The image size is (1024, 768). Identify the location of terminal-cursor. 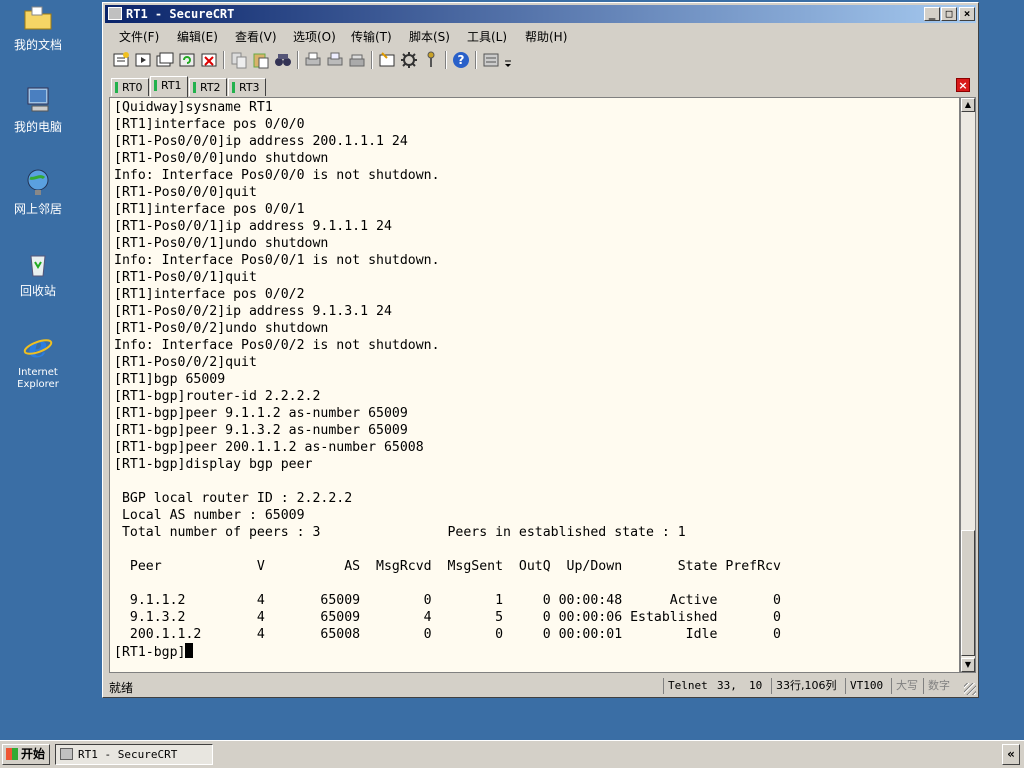
(189, 650).